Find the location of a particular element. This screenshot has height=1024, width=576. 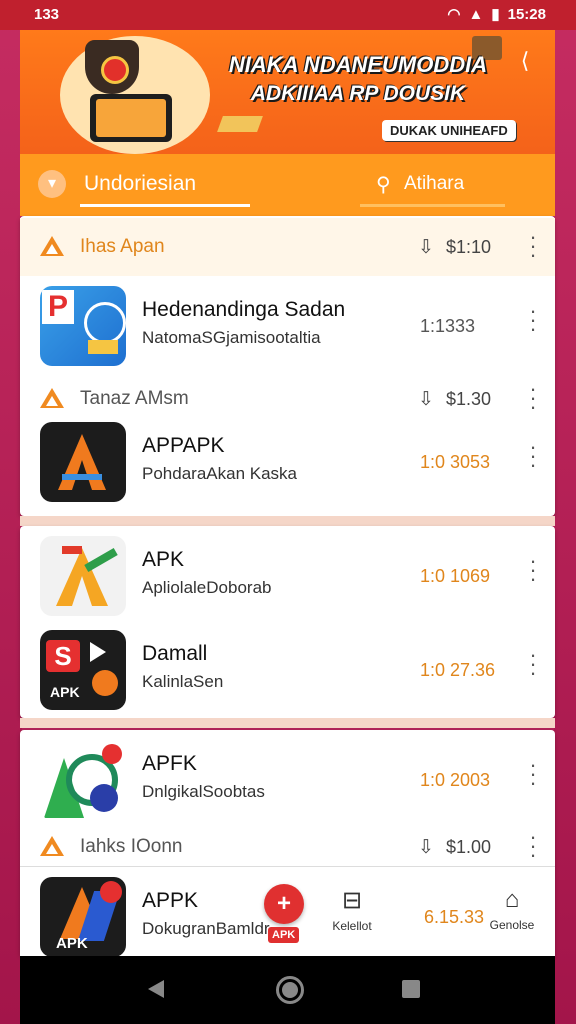

app-name: APK is located at coordinates (163, 559).